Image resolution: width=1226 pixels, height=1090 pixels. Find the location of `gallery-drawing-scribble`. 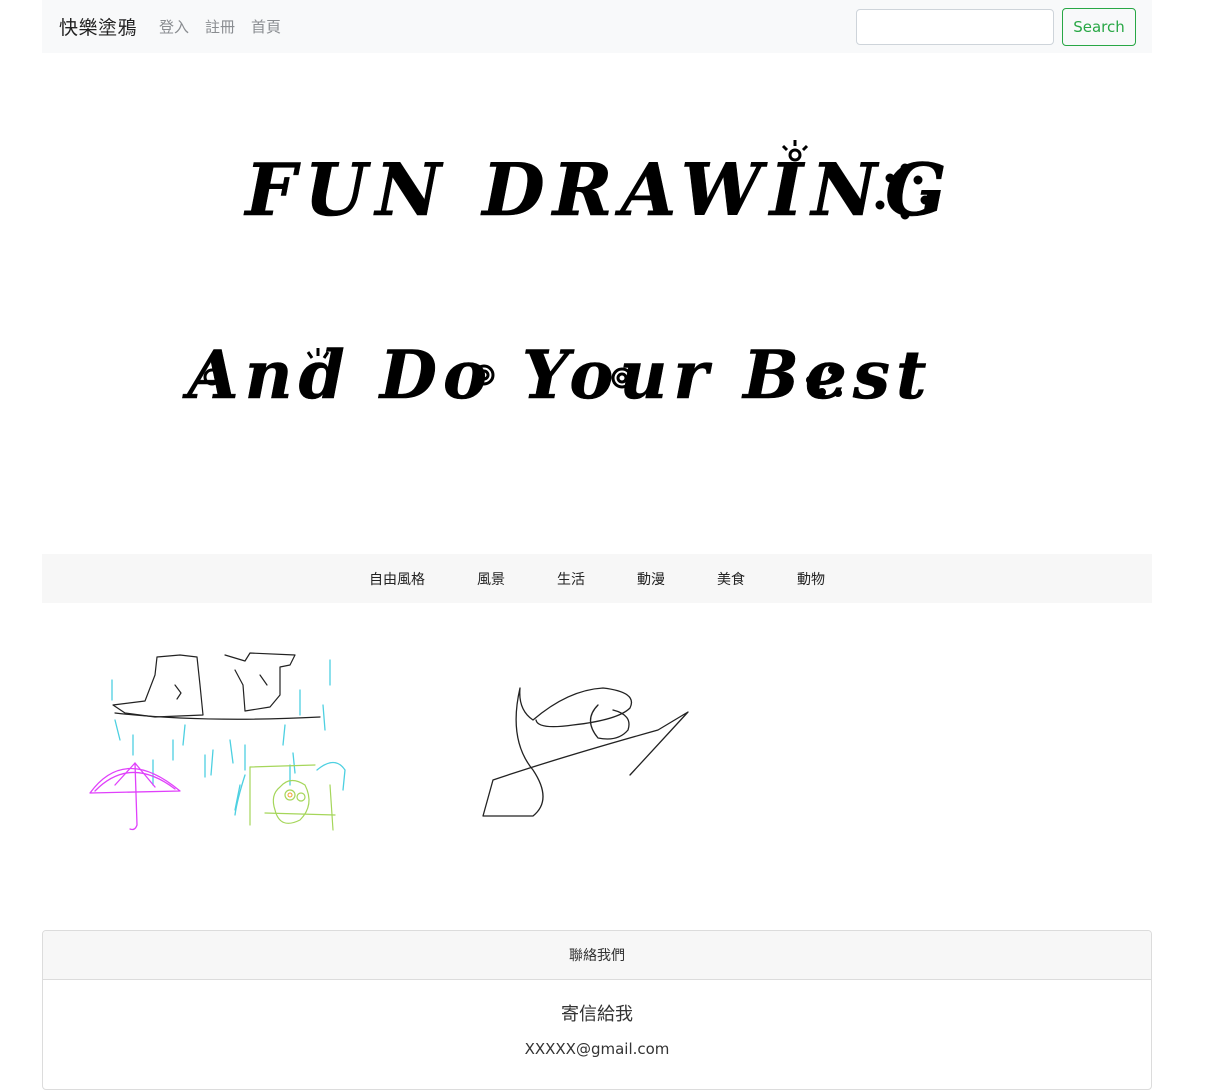

gallery-drawing-scribble is located at coordinates (588, 752).